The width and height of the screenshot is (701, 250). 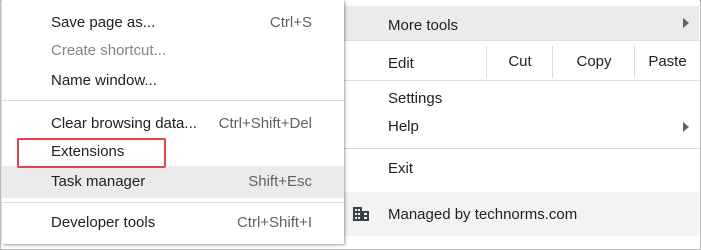 What do you see at coordinates (173, 224) in the screenshot?
I see `menu-item-developer-tools: Developer tools Ctrl+Shift+I` at bounding box center [173, 224].